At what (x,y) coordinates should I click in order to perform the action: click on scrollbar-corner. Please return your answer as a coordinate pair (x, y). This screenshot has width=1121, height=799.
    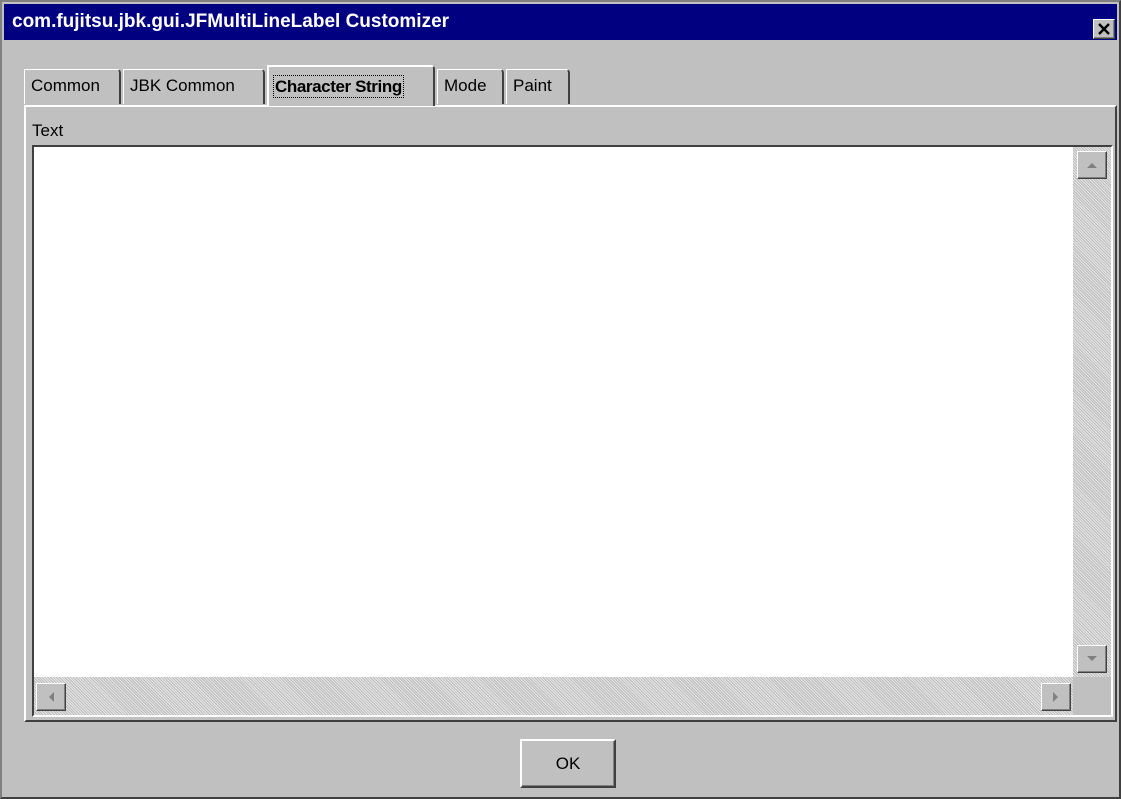
    Looking at the image, I should click on (1092, 696).